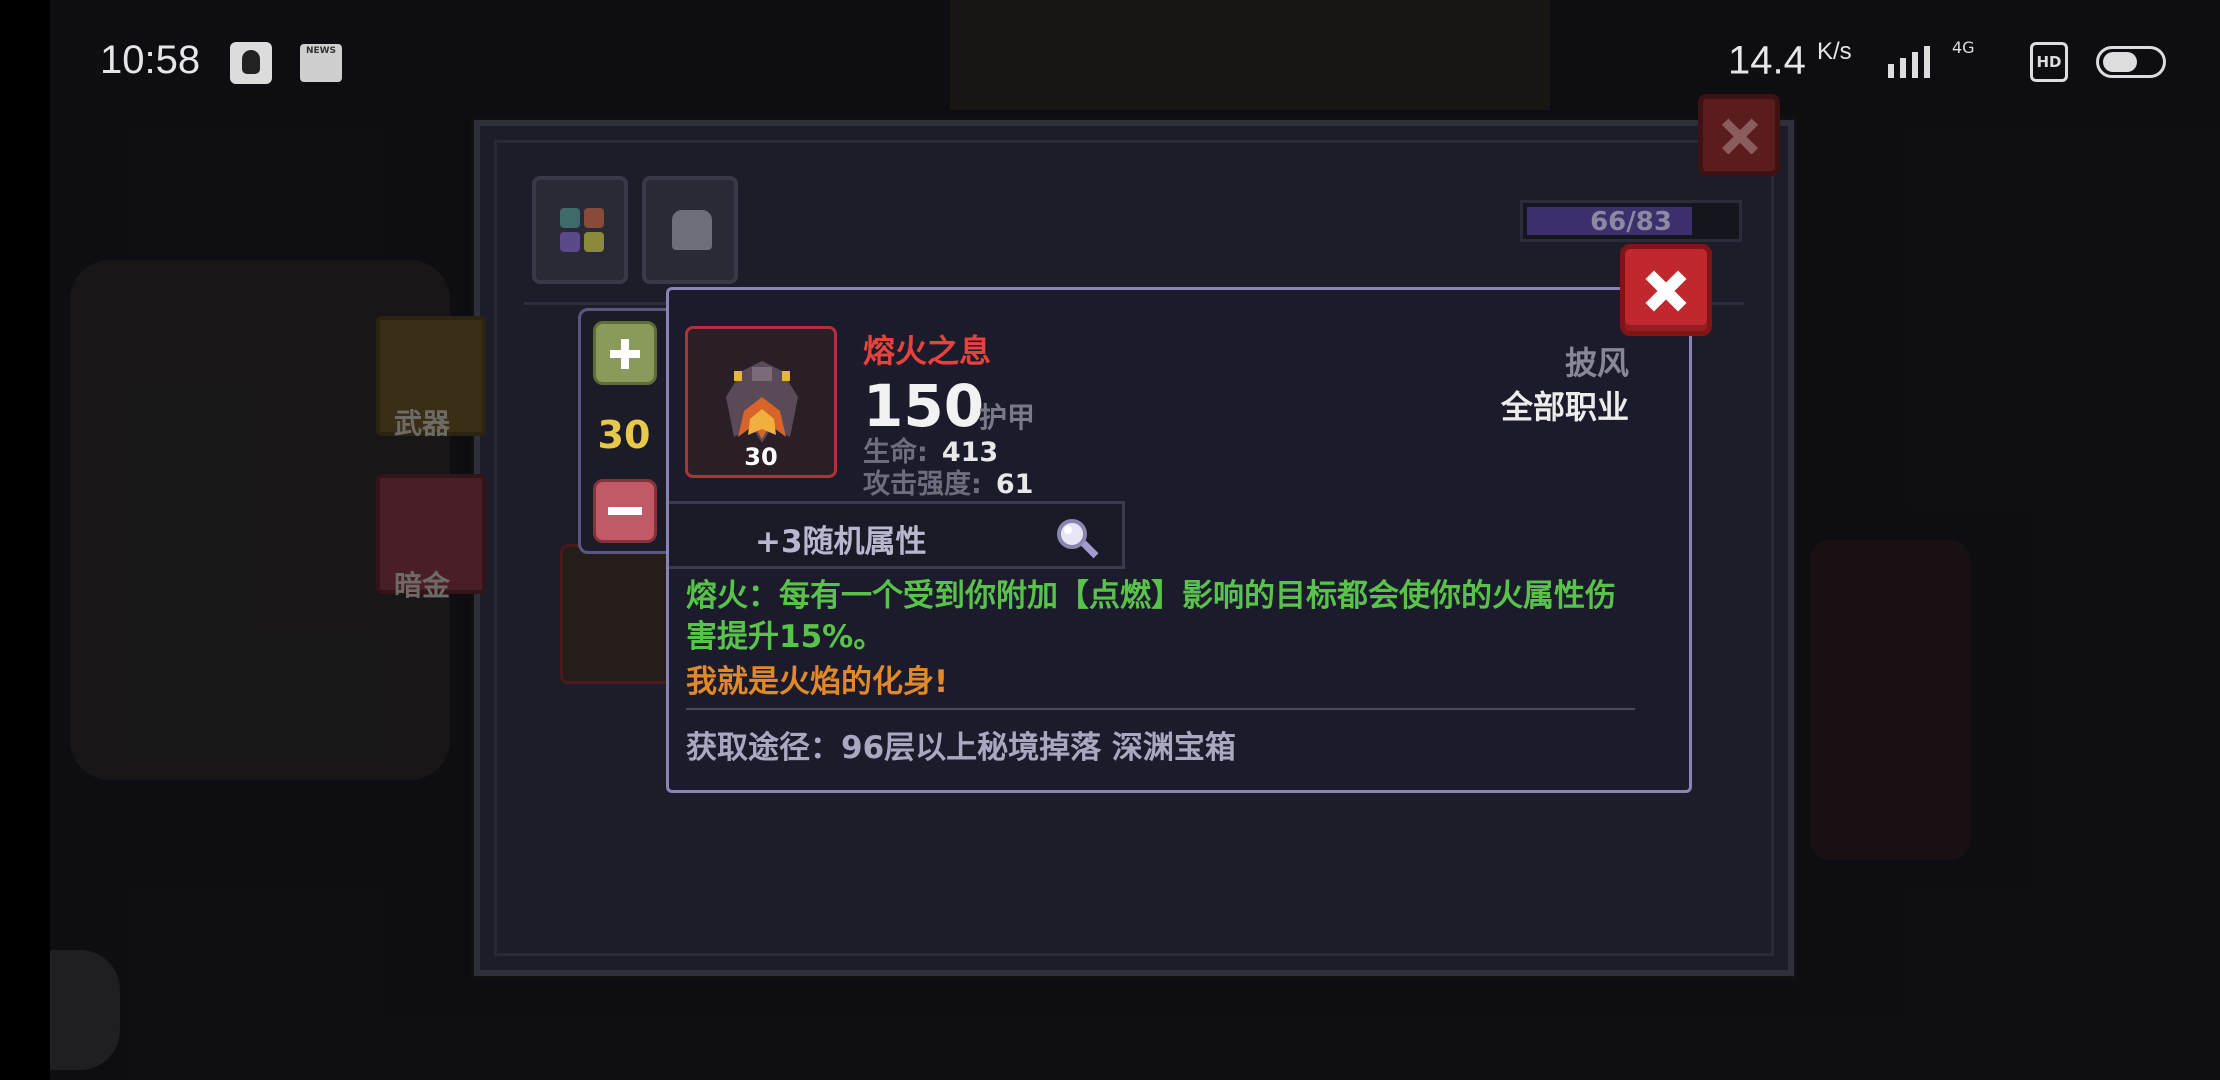 The height and width of the screenshot is (1080, 2220). What do you see at coordinates (1666, 290) in the screenshot?
I see `close-icon` at bounding box center [1666, 290].